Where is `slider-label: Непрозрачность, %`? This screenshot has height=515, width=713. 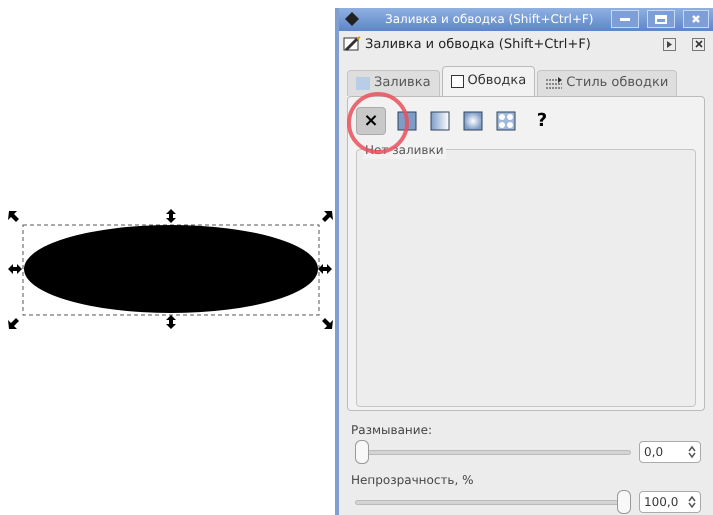
slider-label: Непрозрачность, % is located at coordinates (413, 480).